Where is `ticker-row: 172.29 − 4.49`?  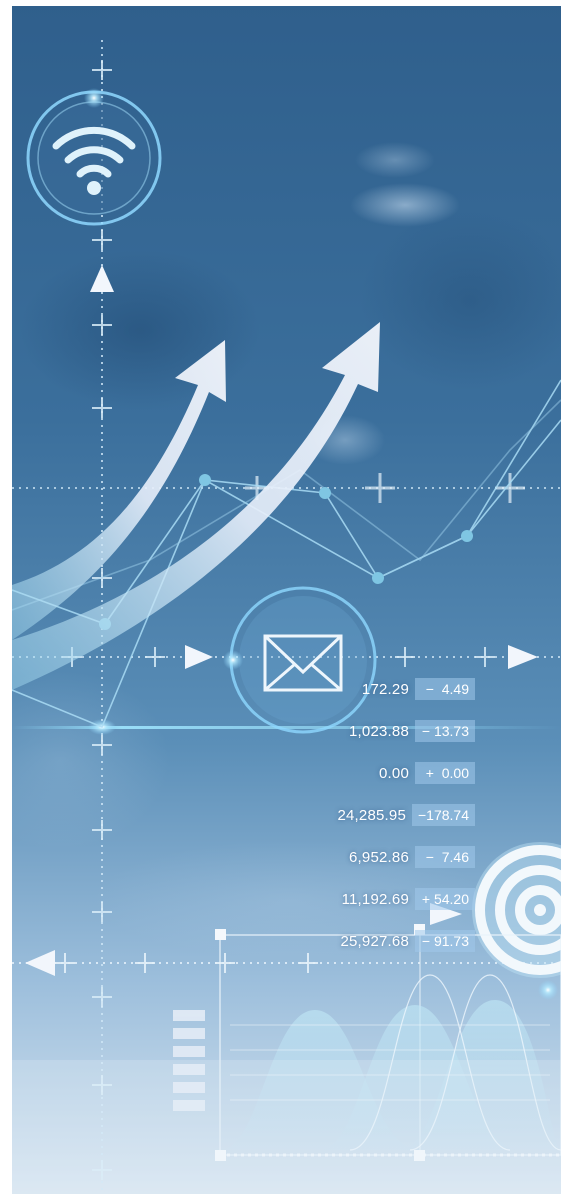
ticker-row: 172.29 − 4.49 is located at coordinates (335, 689).